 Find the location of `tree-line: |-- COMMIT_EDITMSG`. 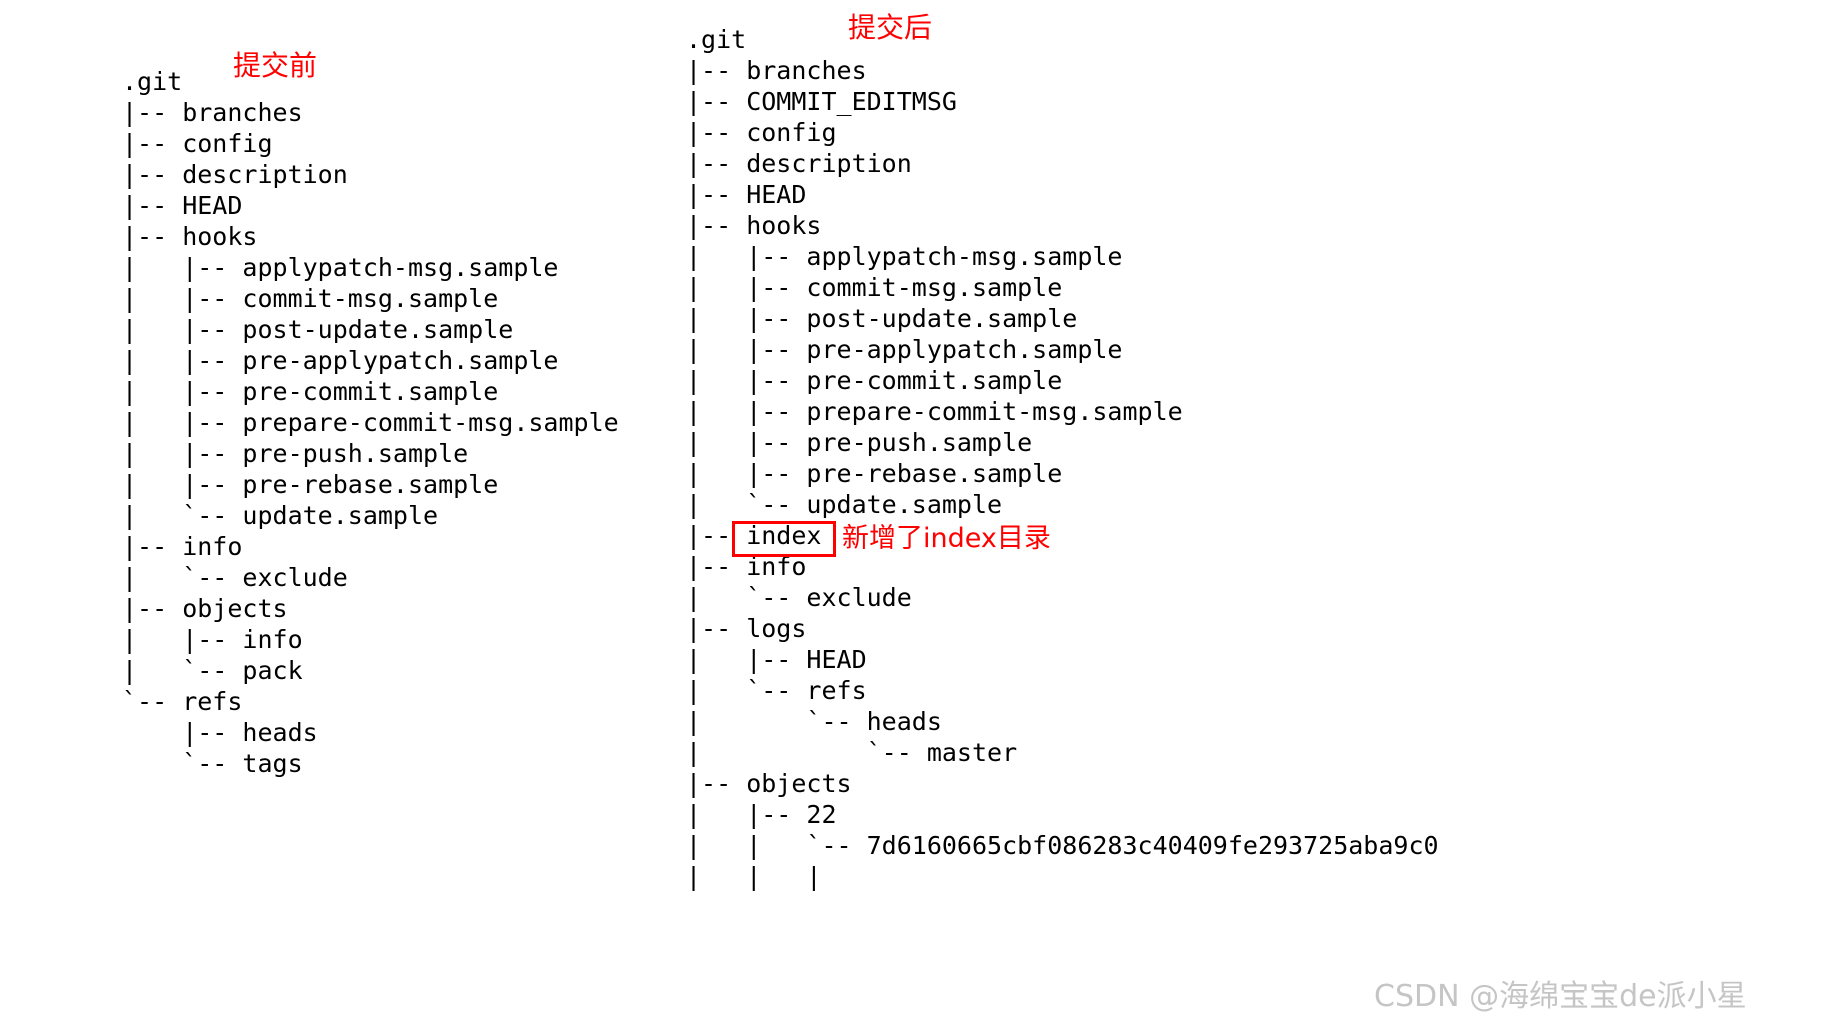

tree-line: |-- COMMIT_EDITMSG is located at coordinates (821, 101).